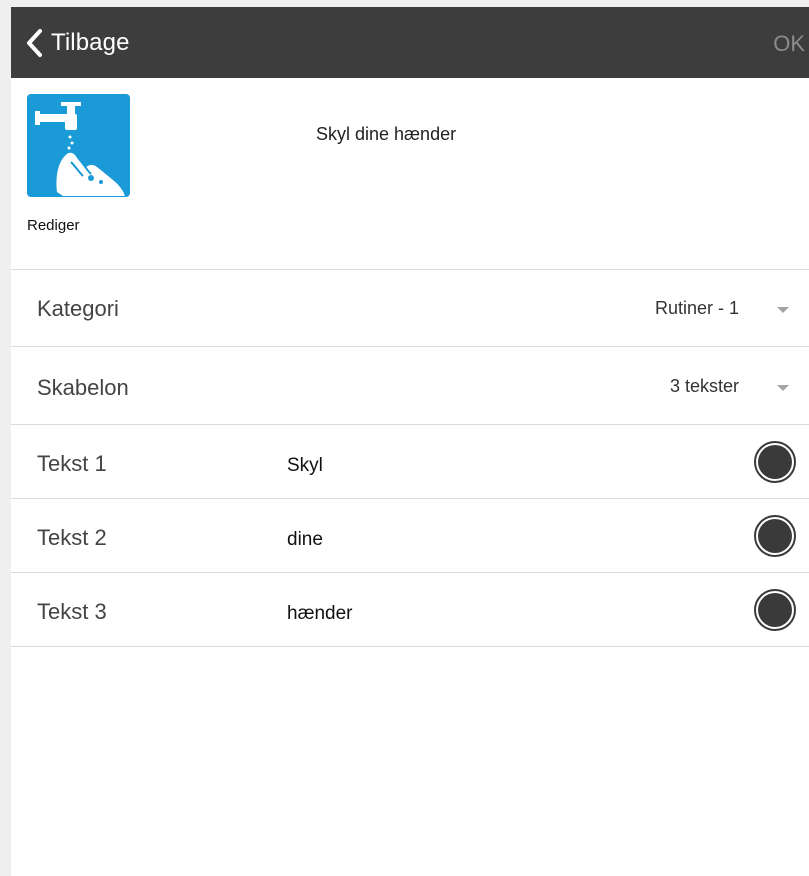 This screenshot has width=809, height=876. I want to click on text-row-2: Tekst 2 dine, so click(410, 535).